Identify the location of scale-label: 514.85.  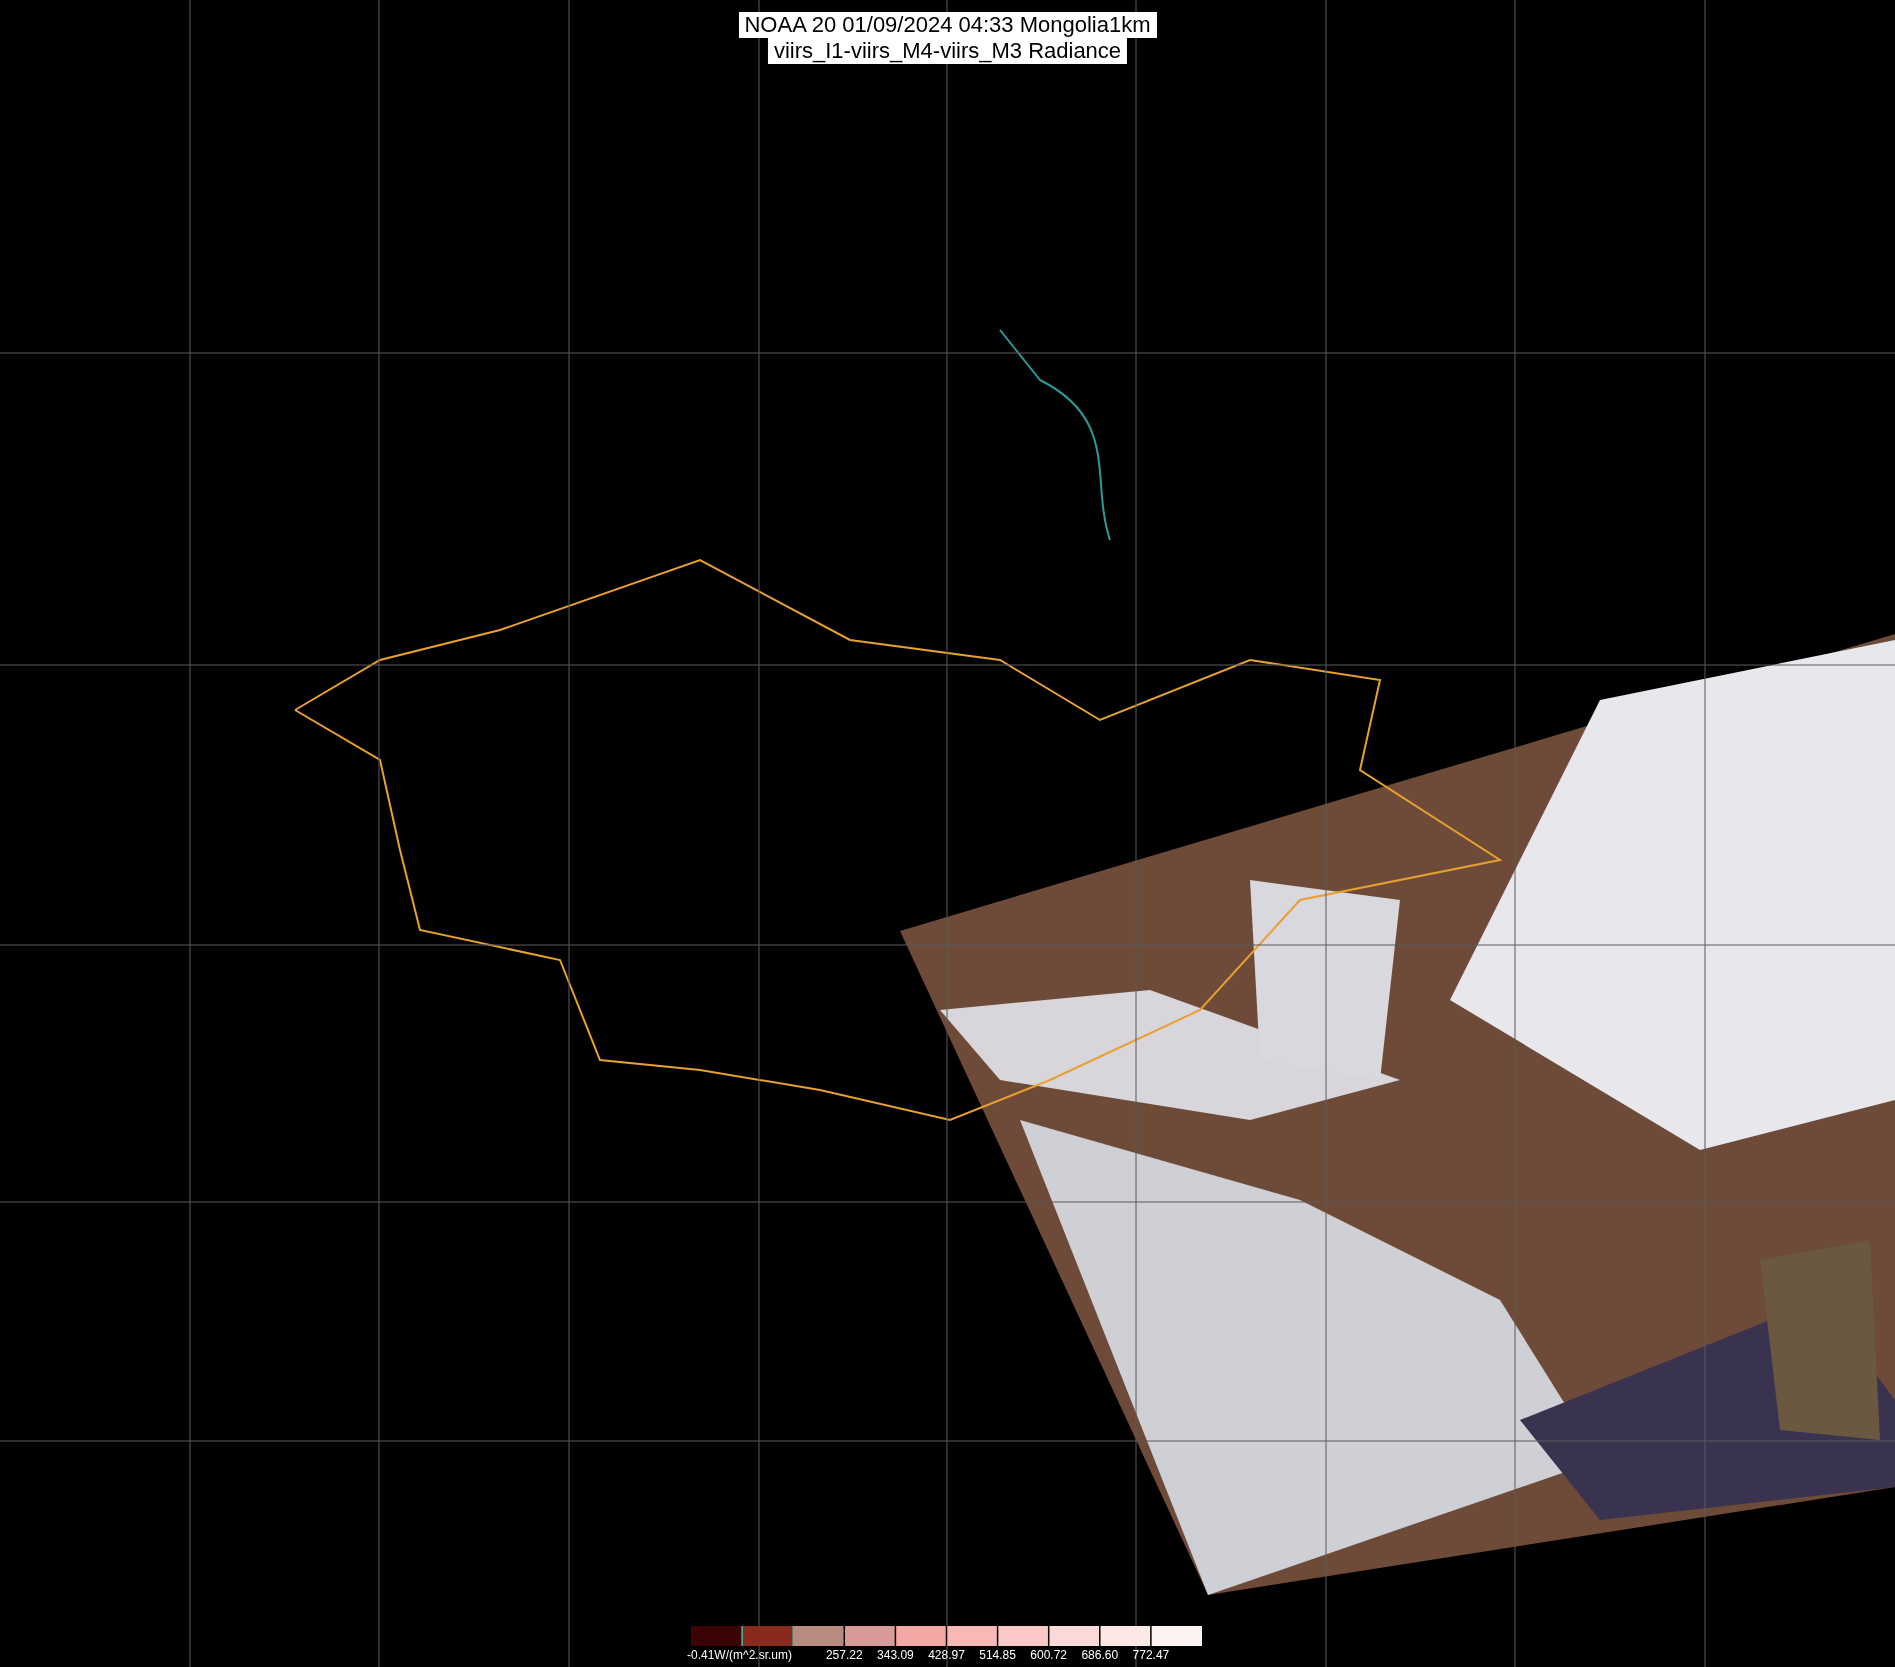
(997, 1655).